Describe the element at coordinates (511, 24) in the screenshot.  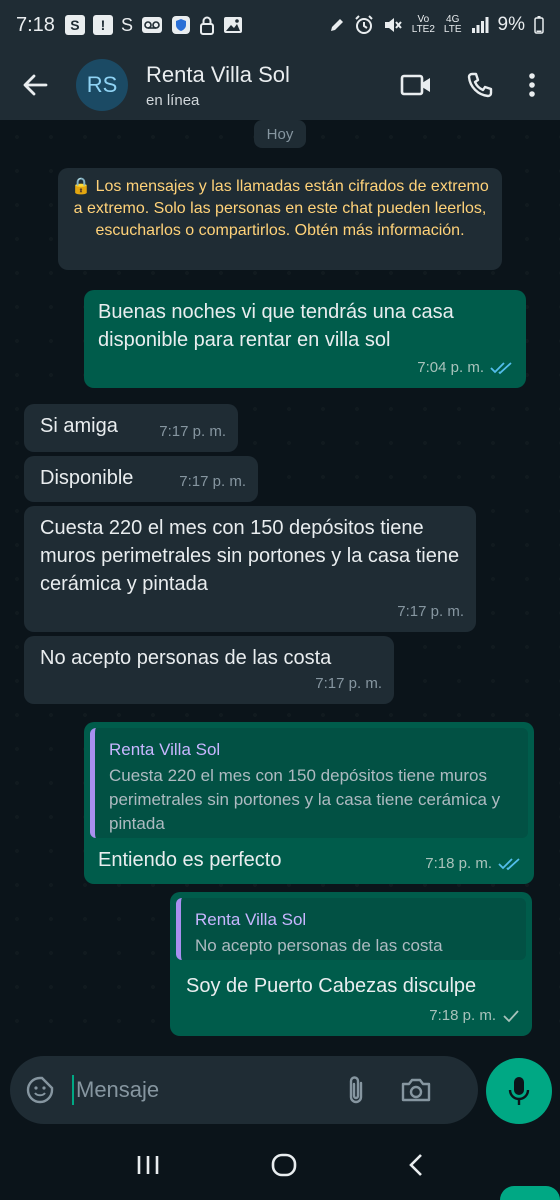
I see `battery-level: 9%` at that location.